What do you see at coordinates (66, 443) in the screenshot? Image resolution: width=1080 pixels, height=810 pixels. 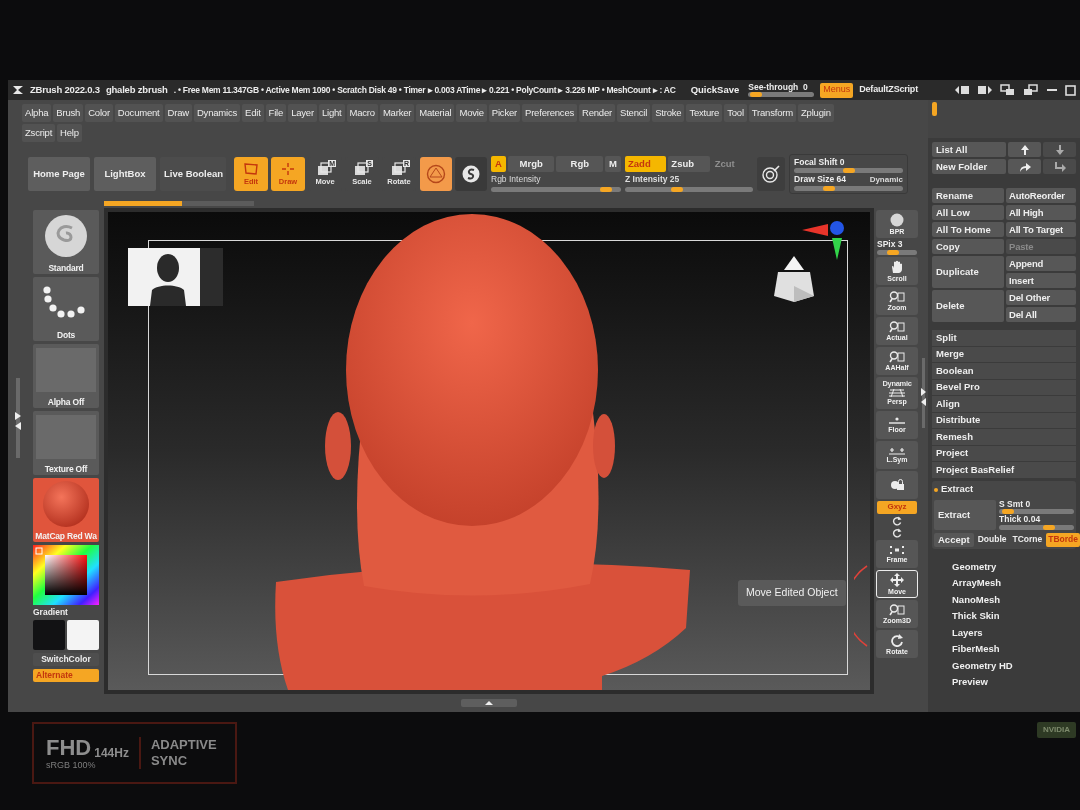 I see `shelf-item-button: Texture Off` at bounding box center [66, 443].